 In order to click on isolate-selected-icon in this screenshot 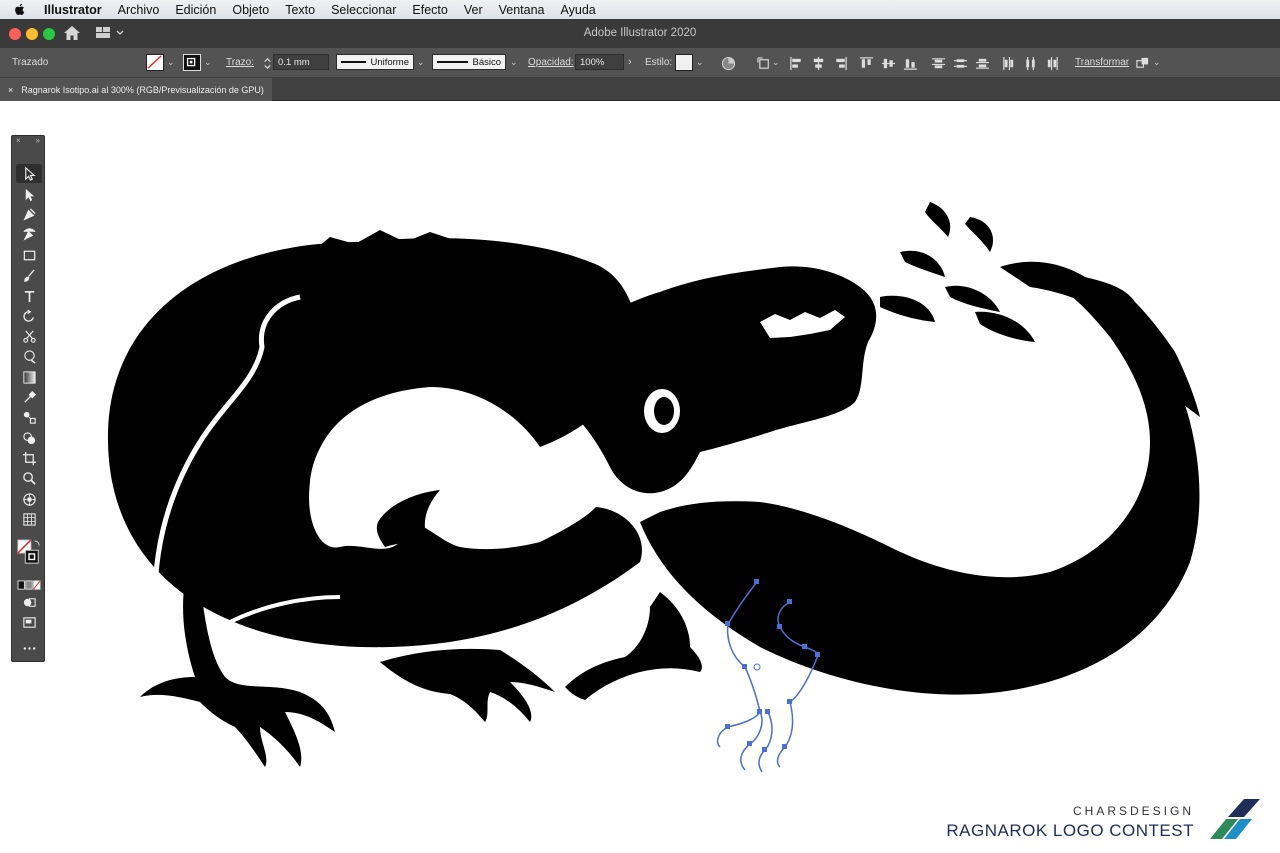, I will do `click(1142, 63)`.